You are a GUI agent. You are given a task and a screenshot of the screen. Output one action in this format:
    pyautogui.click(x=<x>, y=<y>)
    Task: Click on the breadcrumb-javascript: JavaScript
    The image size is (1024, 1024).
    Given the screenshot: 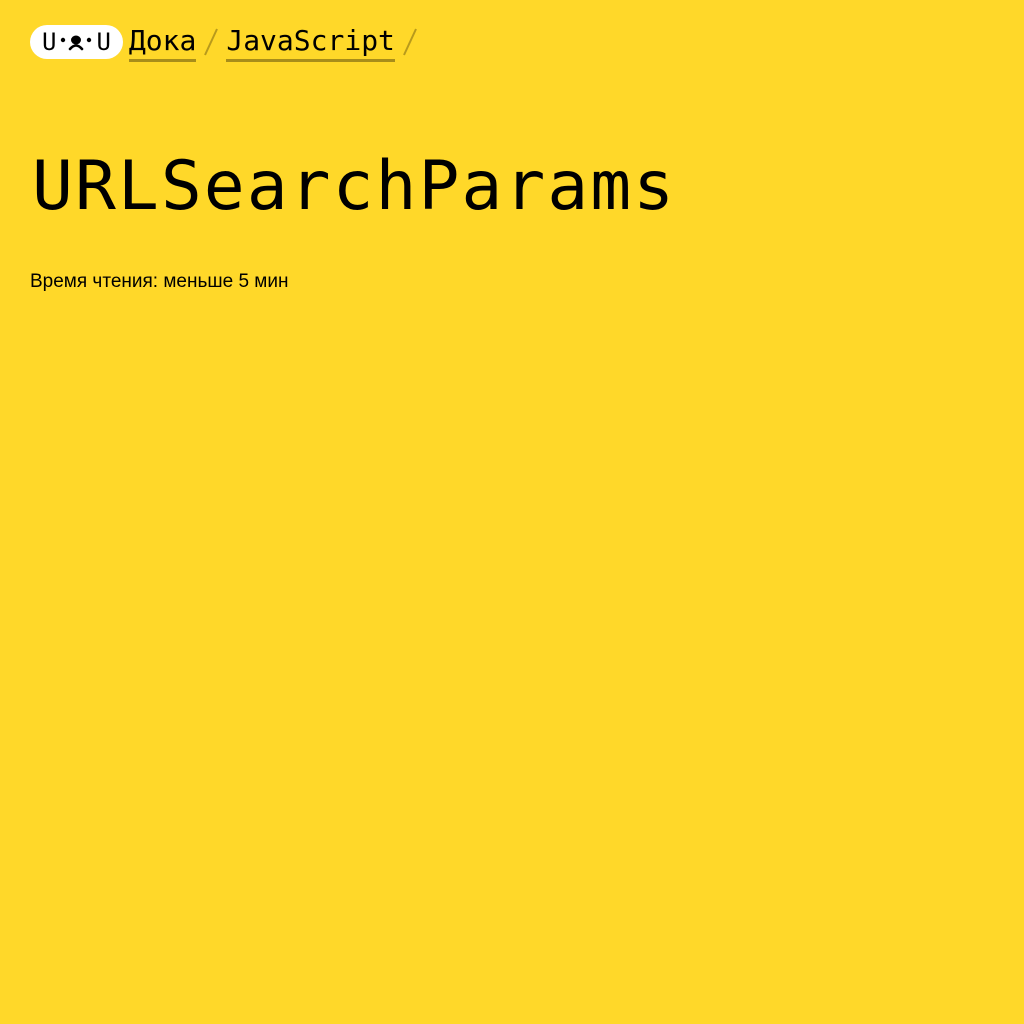 What is the action you would take?
    pyautogui.click(x=310, y=42)
    